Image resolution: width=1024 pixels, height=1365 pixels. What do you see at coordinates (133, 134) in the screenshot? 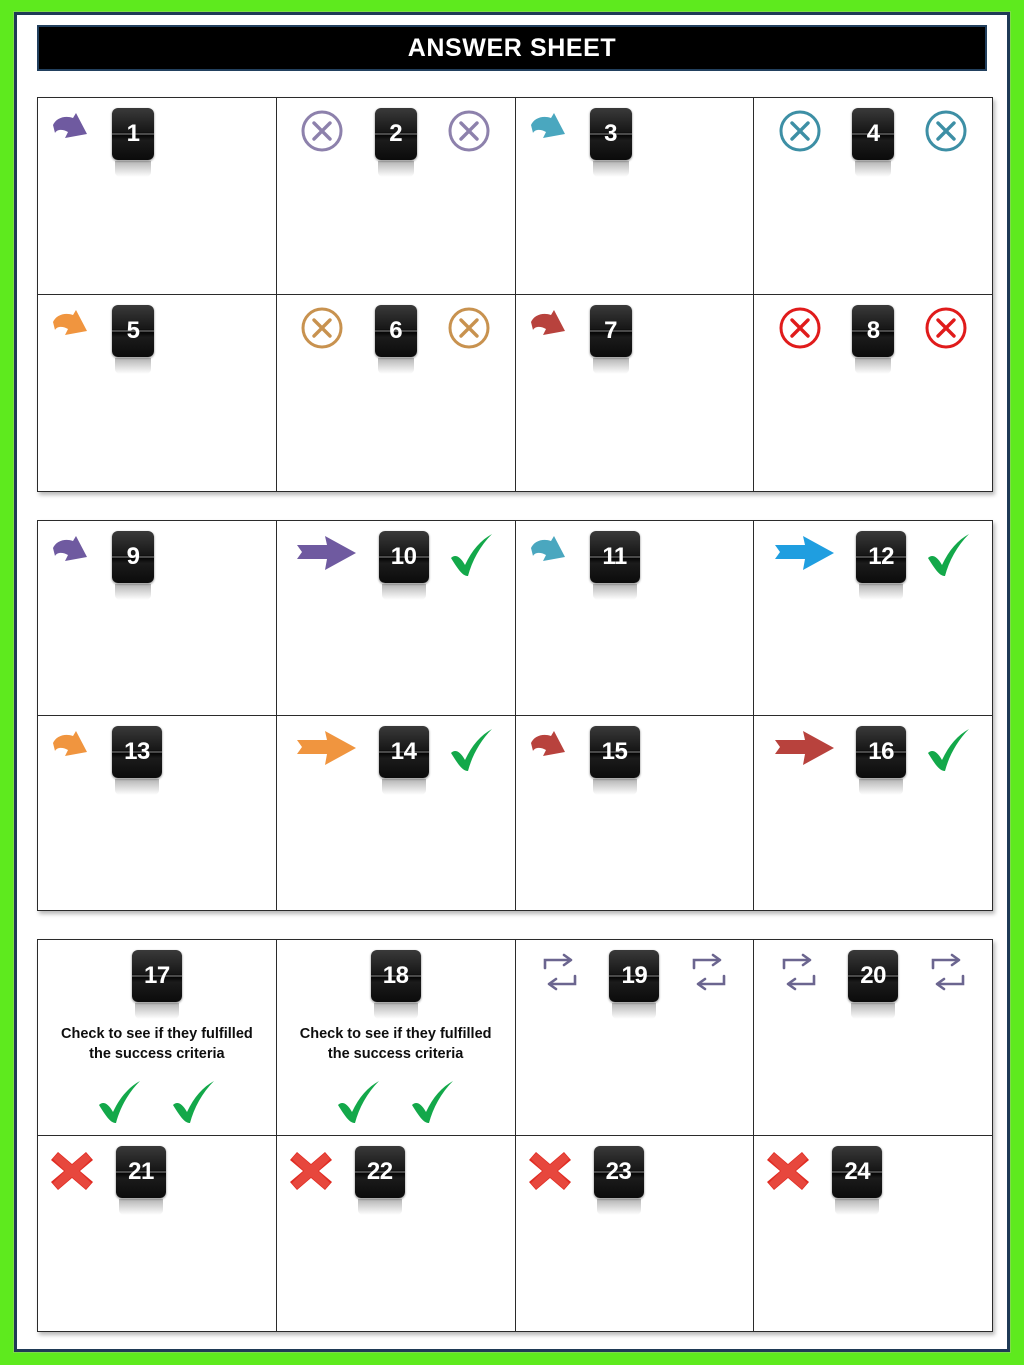
I see `question-number: 1` at bounding box center [133, 134].